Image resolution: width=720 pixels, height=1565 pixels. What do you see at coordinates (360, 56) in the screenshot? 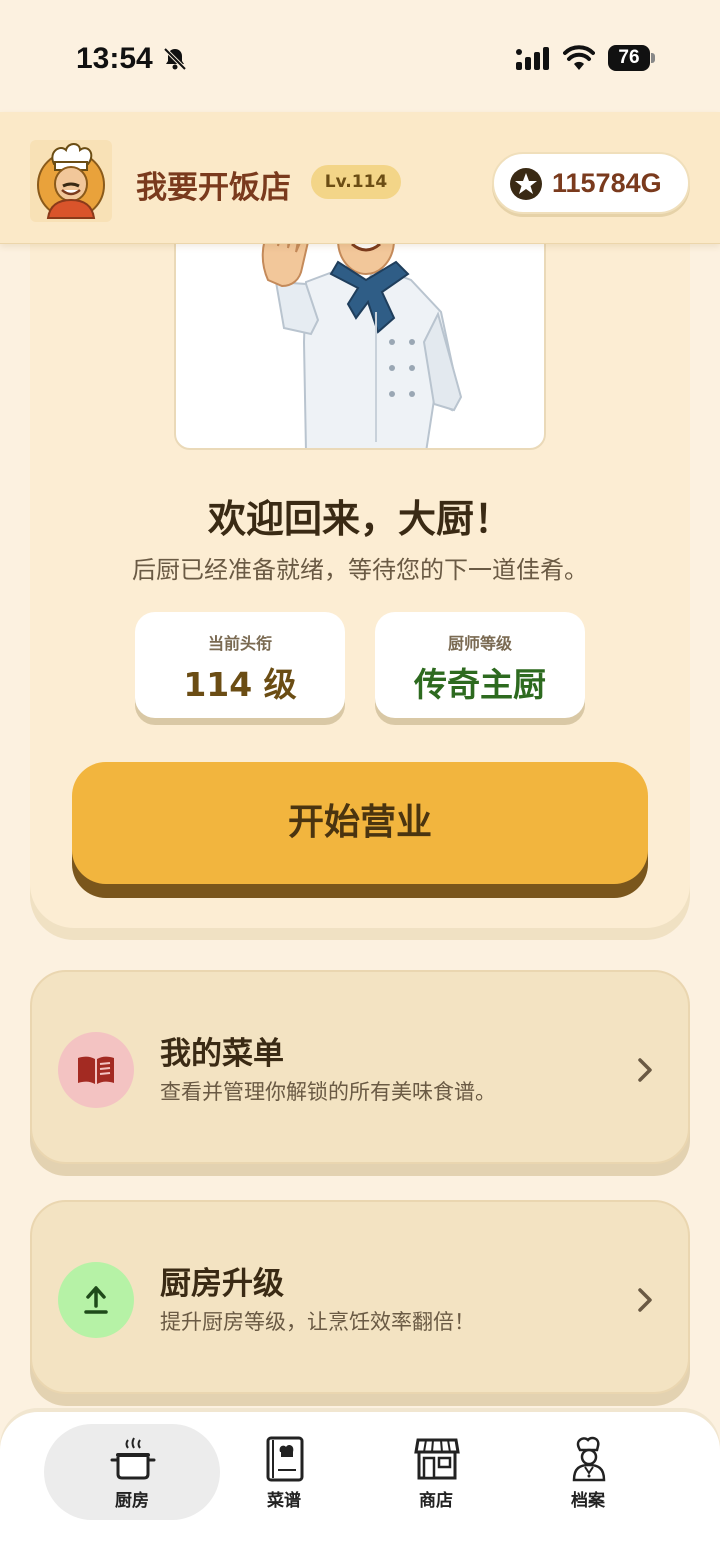
I see `status-bar: 13:54 76` at bounding box center [360, 56].